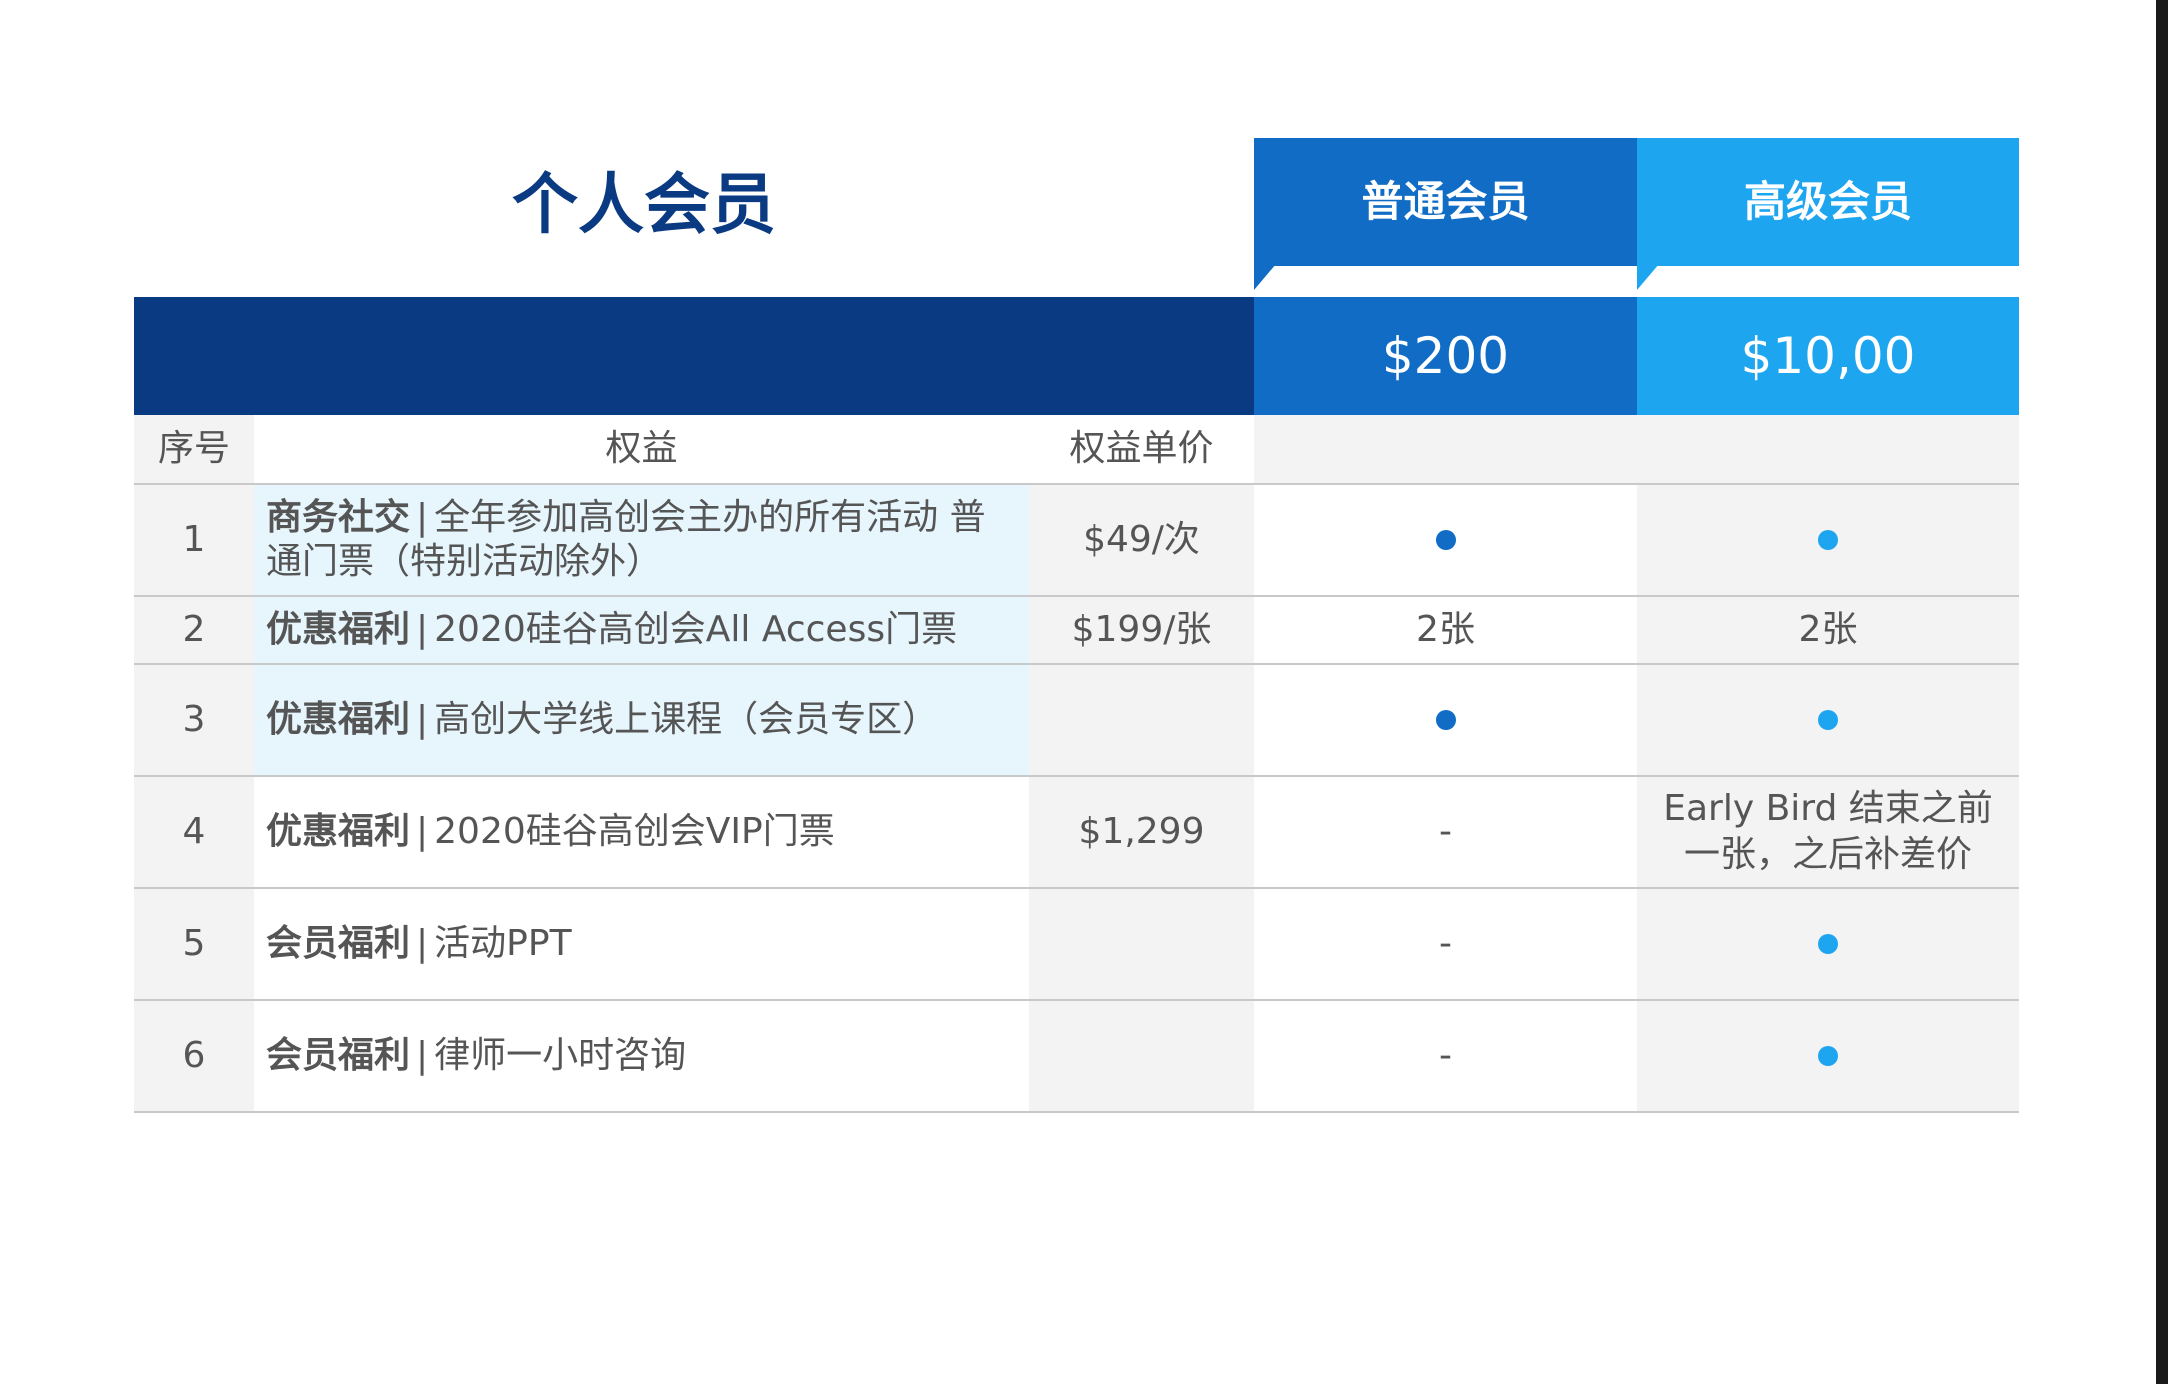  What do you see at coordinates (194, 541) in the screenshot?
I see `row-number: 1` at bounding box center [194, 541].